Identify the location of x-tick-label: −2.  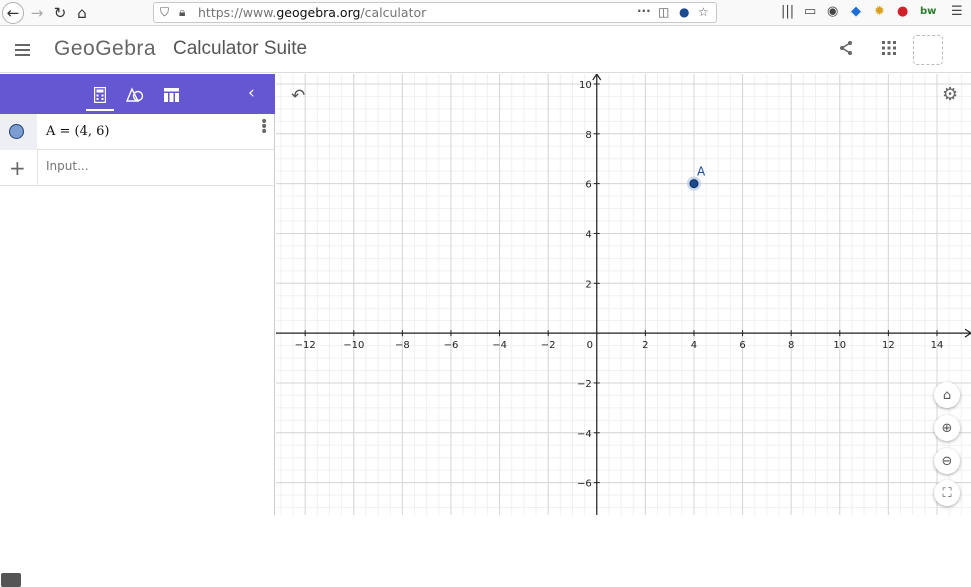
(548, 345).